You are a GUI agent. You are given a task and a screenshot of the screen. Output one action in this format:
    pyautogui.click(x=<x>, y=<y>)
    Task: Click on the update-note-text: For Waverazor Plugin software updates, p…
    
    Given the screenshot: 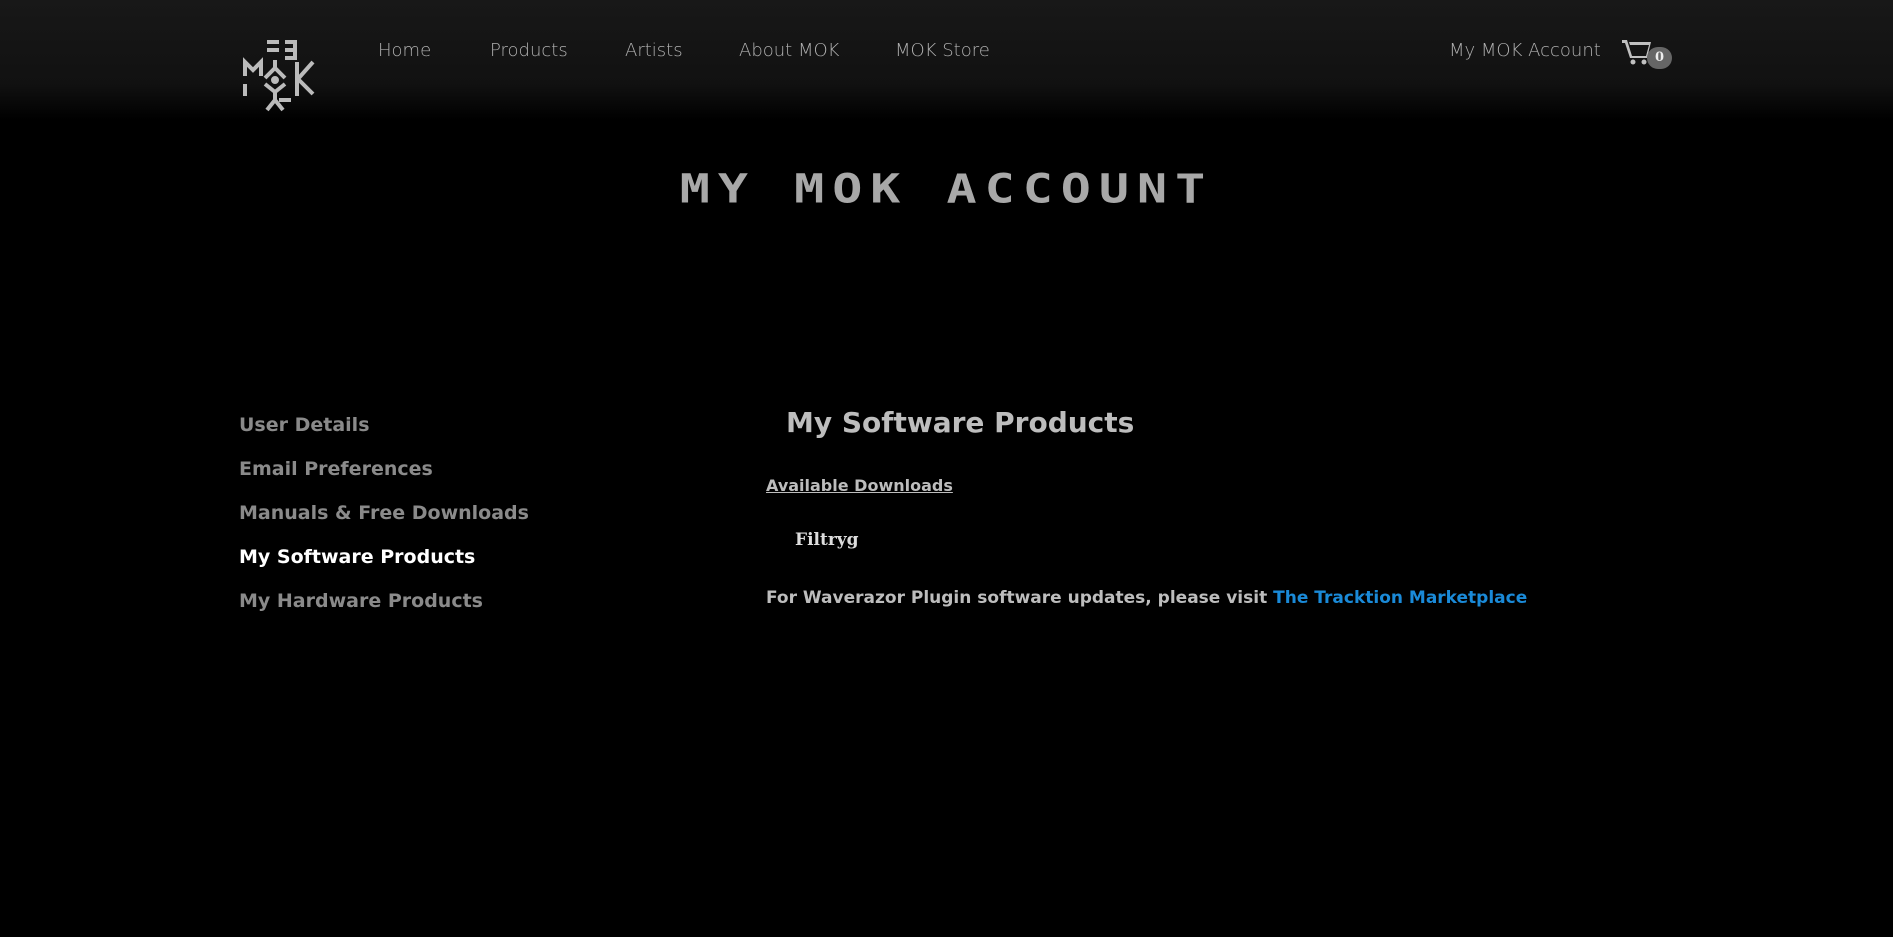 What is the action you would take?
    pyautogui.click(x=1020, y=598)
    